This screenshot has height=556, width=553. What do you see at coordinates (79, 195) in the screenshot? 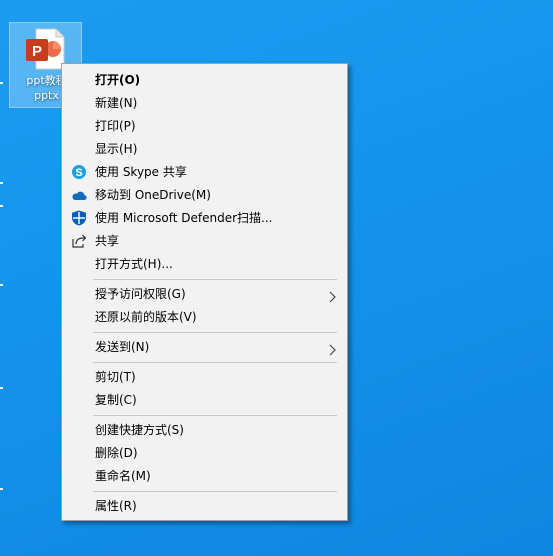
I see `onedrive-cloud-icon` at bounding box center [79, 195].